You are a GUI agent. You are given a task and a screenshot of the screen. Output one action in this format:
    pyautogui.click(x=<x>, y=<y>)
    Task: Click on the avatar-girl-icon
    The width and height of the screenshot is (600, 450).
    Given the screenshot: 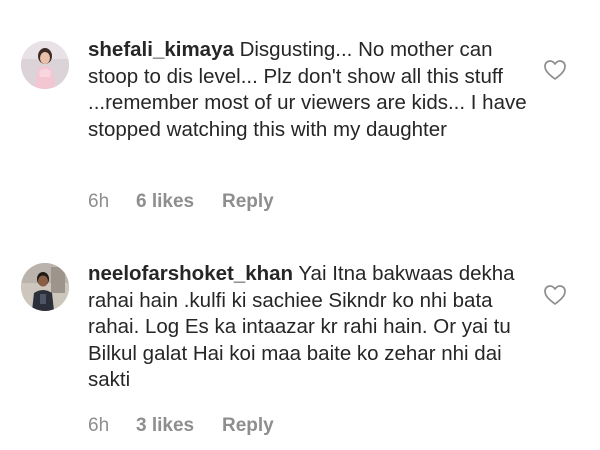 What is the action you would take?
    pyautogui.click(x=45, y=65)
    